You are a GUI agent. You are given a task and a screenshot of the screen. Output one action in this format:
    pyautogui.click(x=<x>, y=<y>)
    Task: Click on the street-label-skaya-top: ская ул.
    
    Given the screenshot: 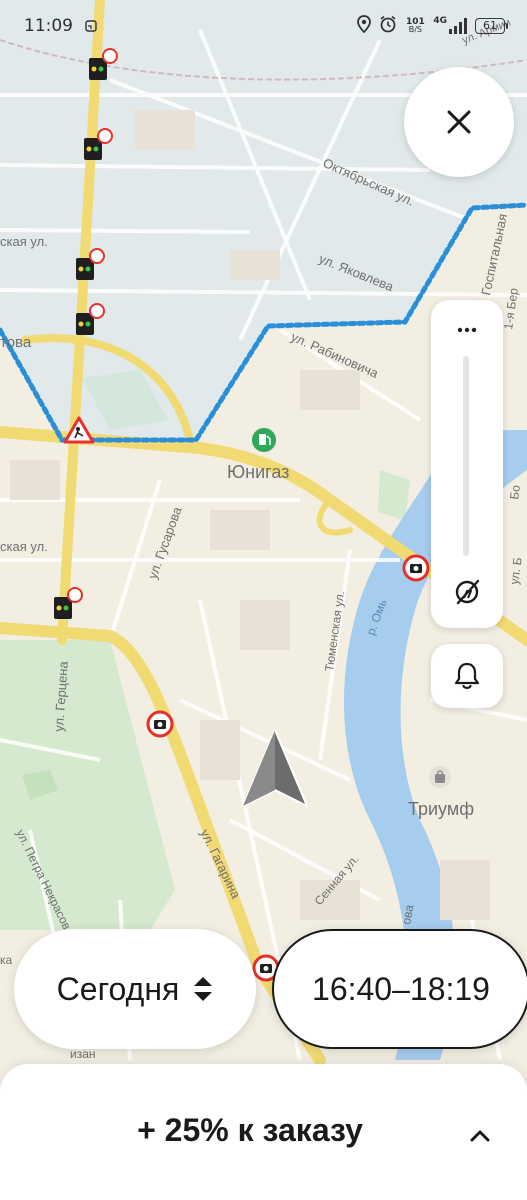 What is the action you would take?
    pyautogui.click(x=24, y=241)
    